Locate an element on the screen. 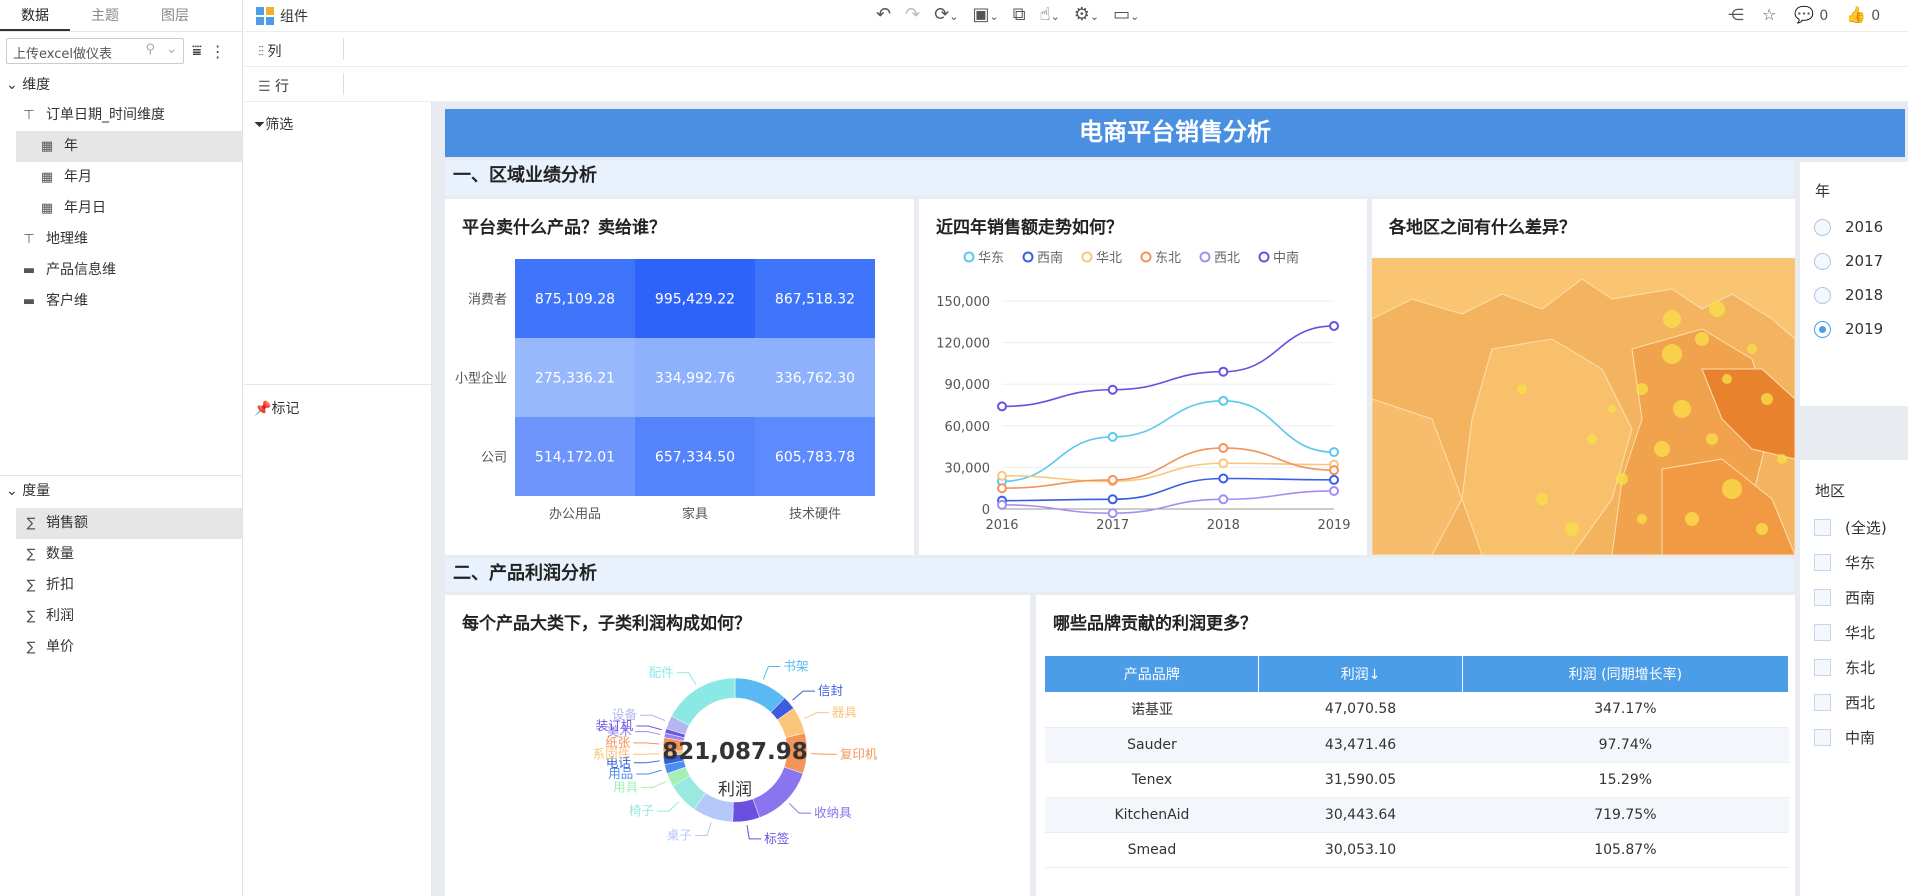 The height and width of the screenshot is (896, 1908). table-row: 诺基亚 47,070.58 347.17% is located at coordinates (1417, 710).